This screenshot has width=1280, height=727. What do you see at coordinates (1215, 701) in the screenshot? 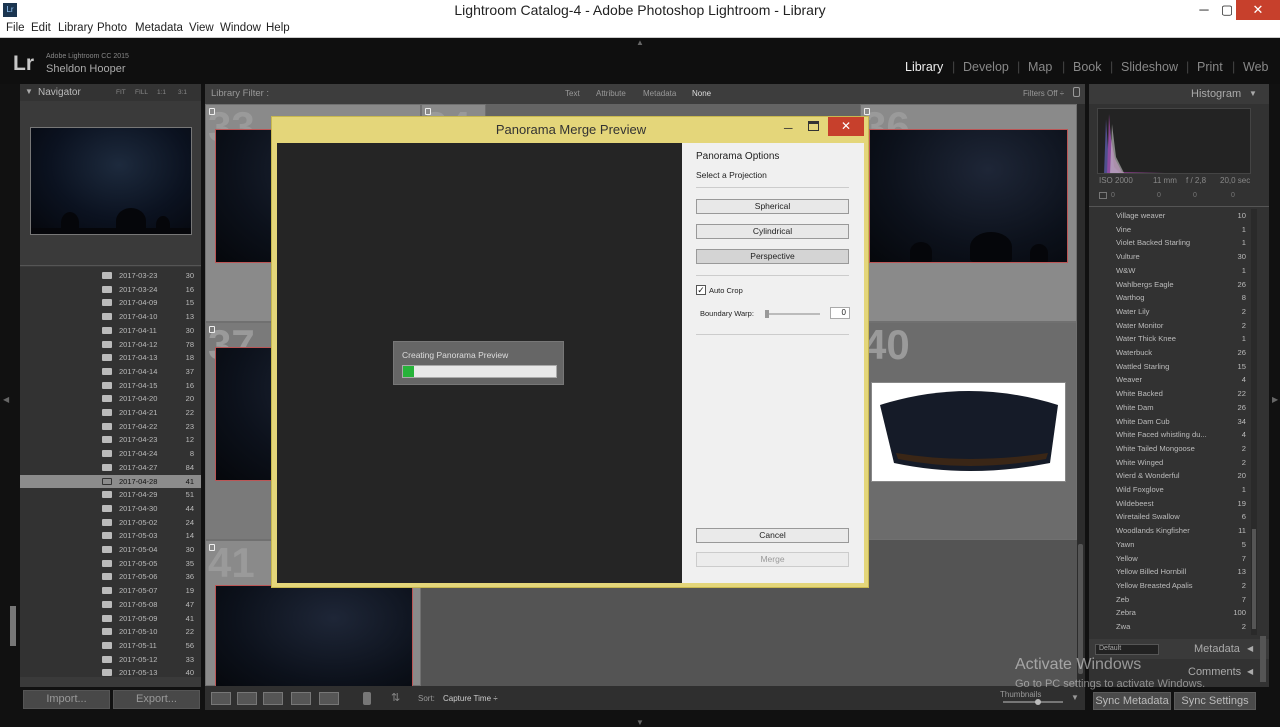
I see `sync-settings-button: Sync Settings` at bounding box center [1215, 701].